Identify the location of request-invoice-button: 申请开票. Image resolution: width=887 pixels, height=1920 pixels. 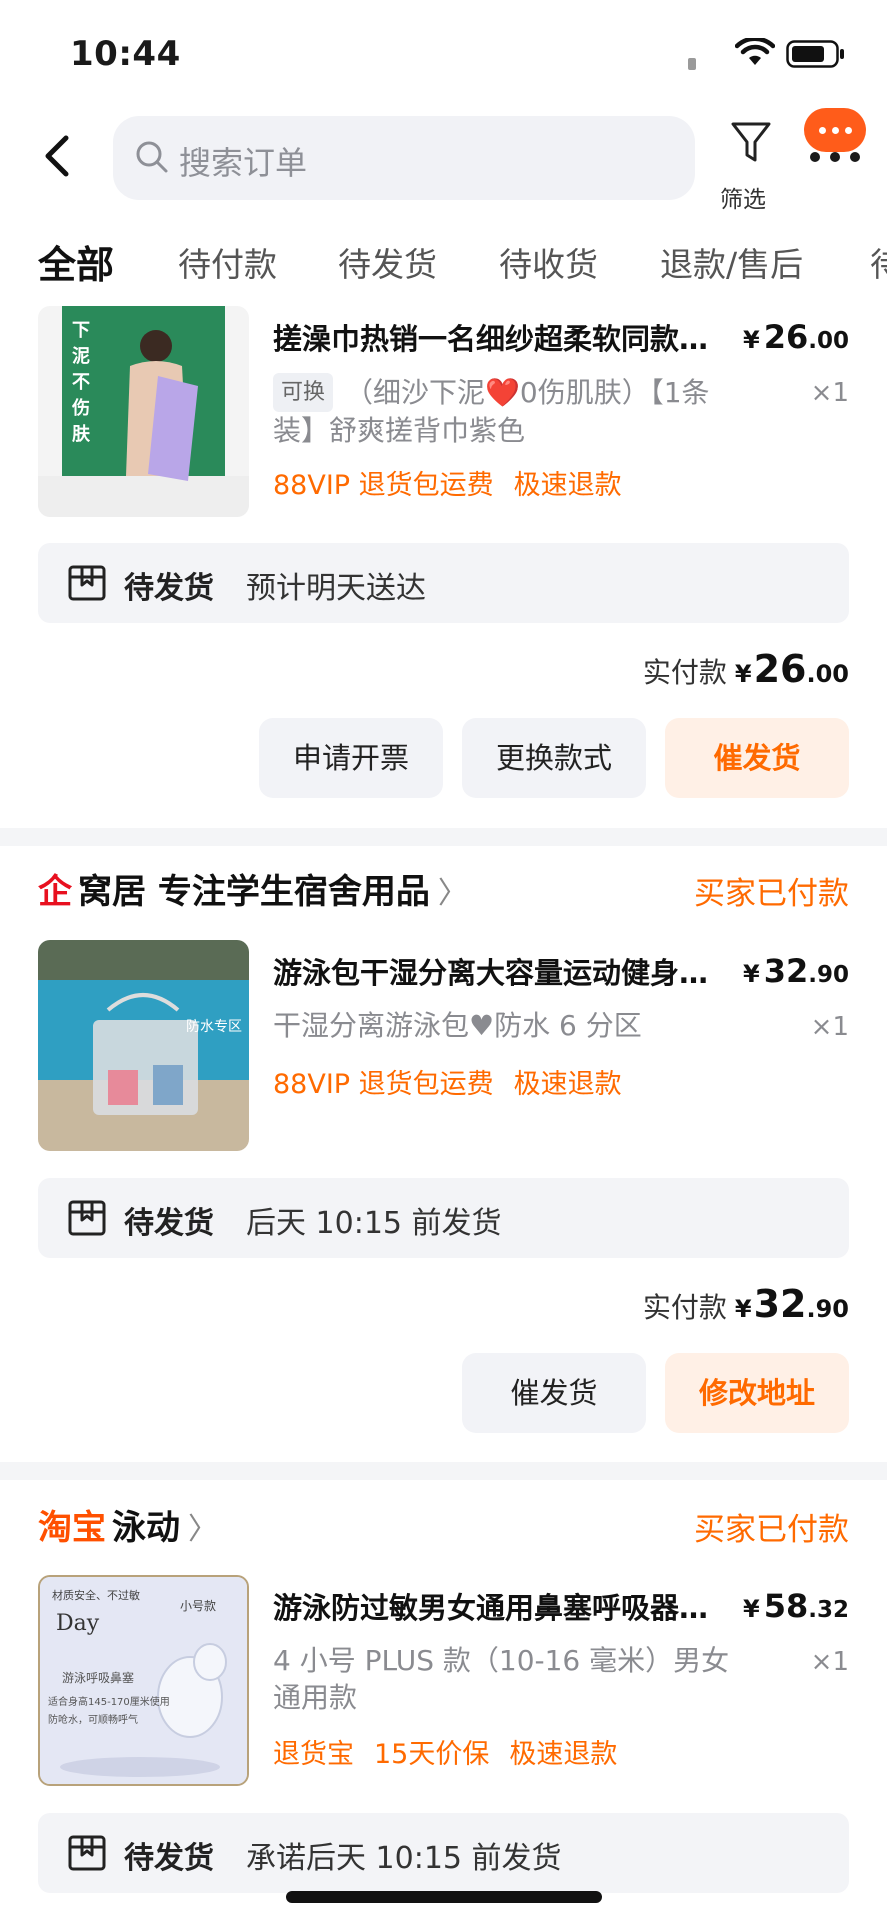
(351, 758).